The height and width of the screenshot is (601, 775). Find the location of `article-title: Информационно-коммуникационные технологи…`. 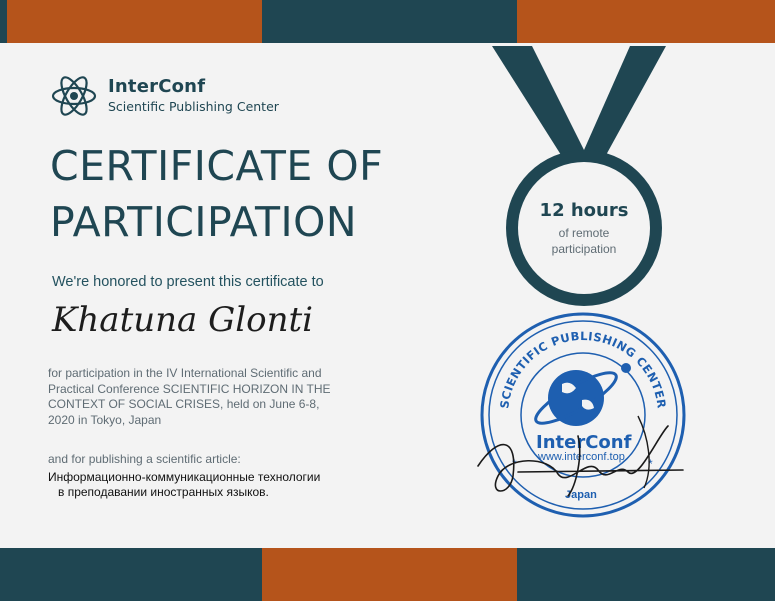

article-title: Информационно-коммуникационные технологи… is located at coordinates (184, 485).